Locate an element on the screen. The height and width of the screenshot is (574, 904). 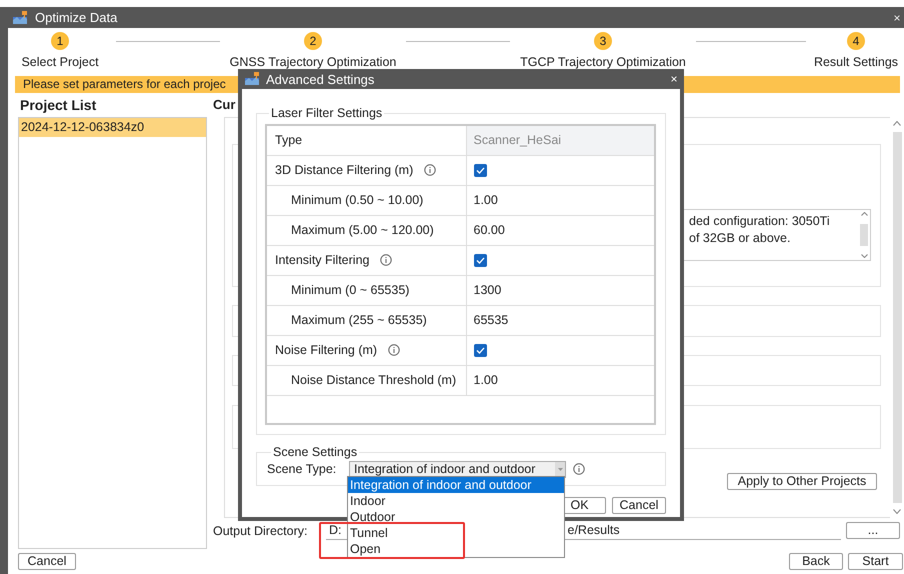
column-header: Scanner_HeSai is located at coordinates (517, 140).